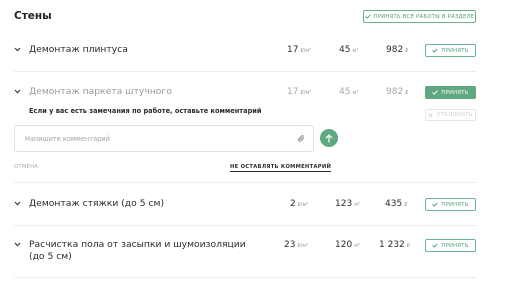  What do you see at coordinates (50, 256) in the screenshot?
I see `work-title-continued: (до 5 см)` at bounding box center [50, 256].